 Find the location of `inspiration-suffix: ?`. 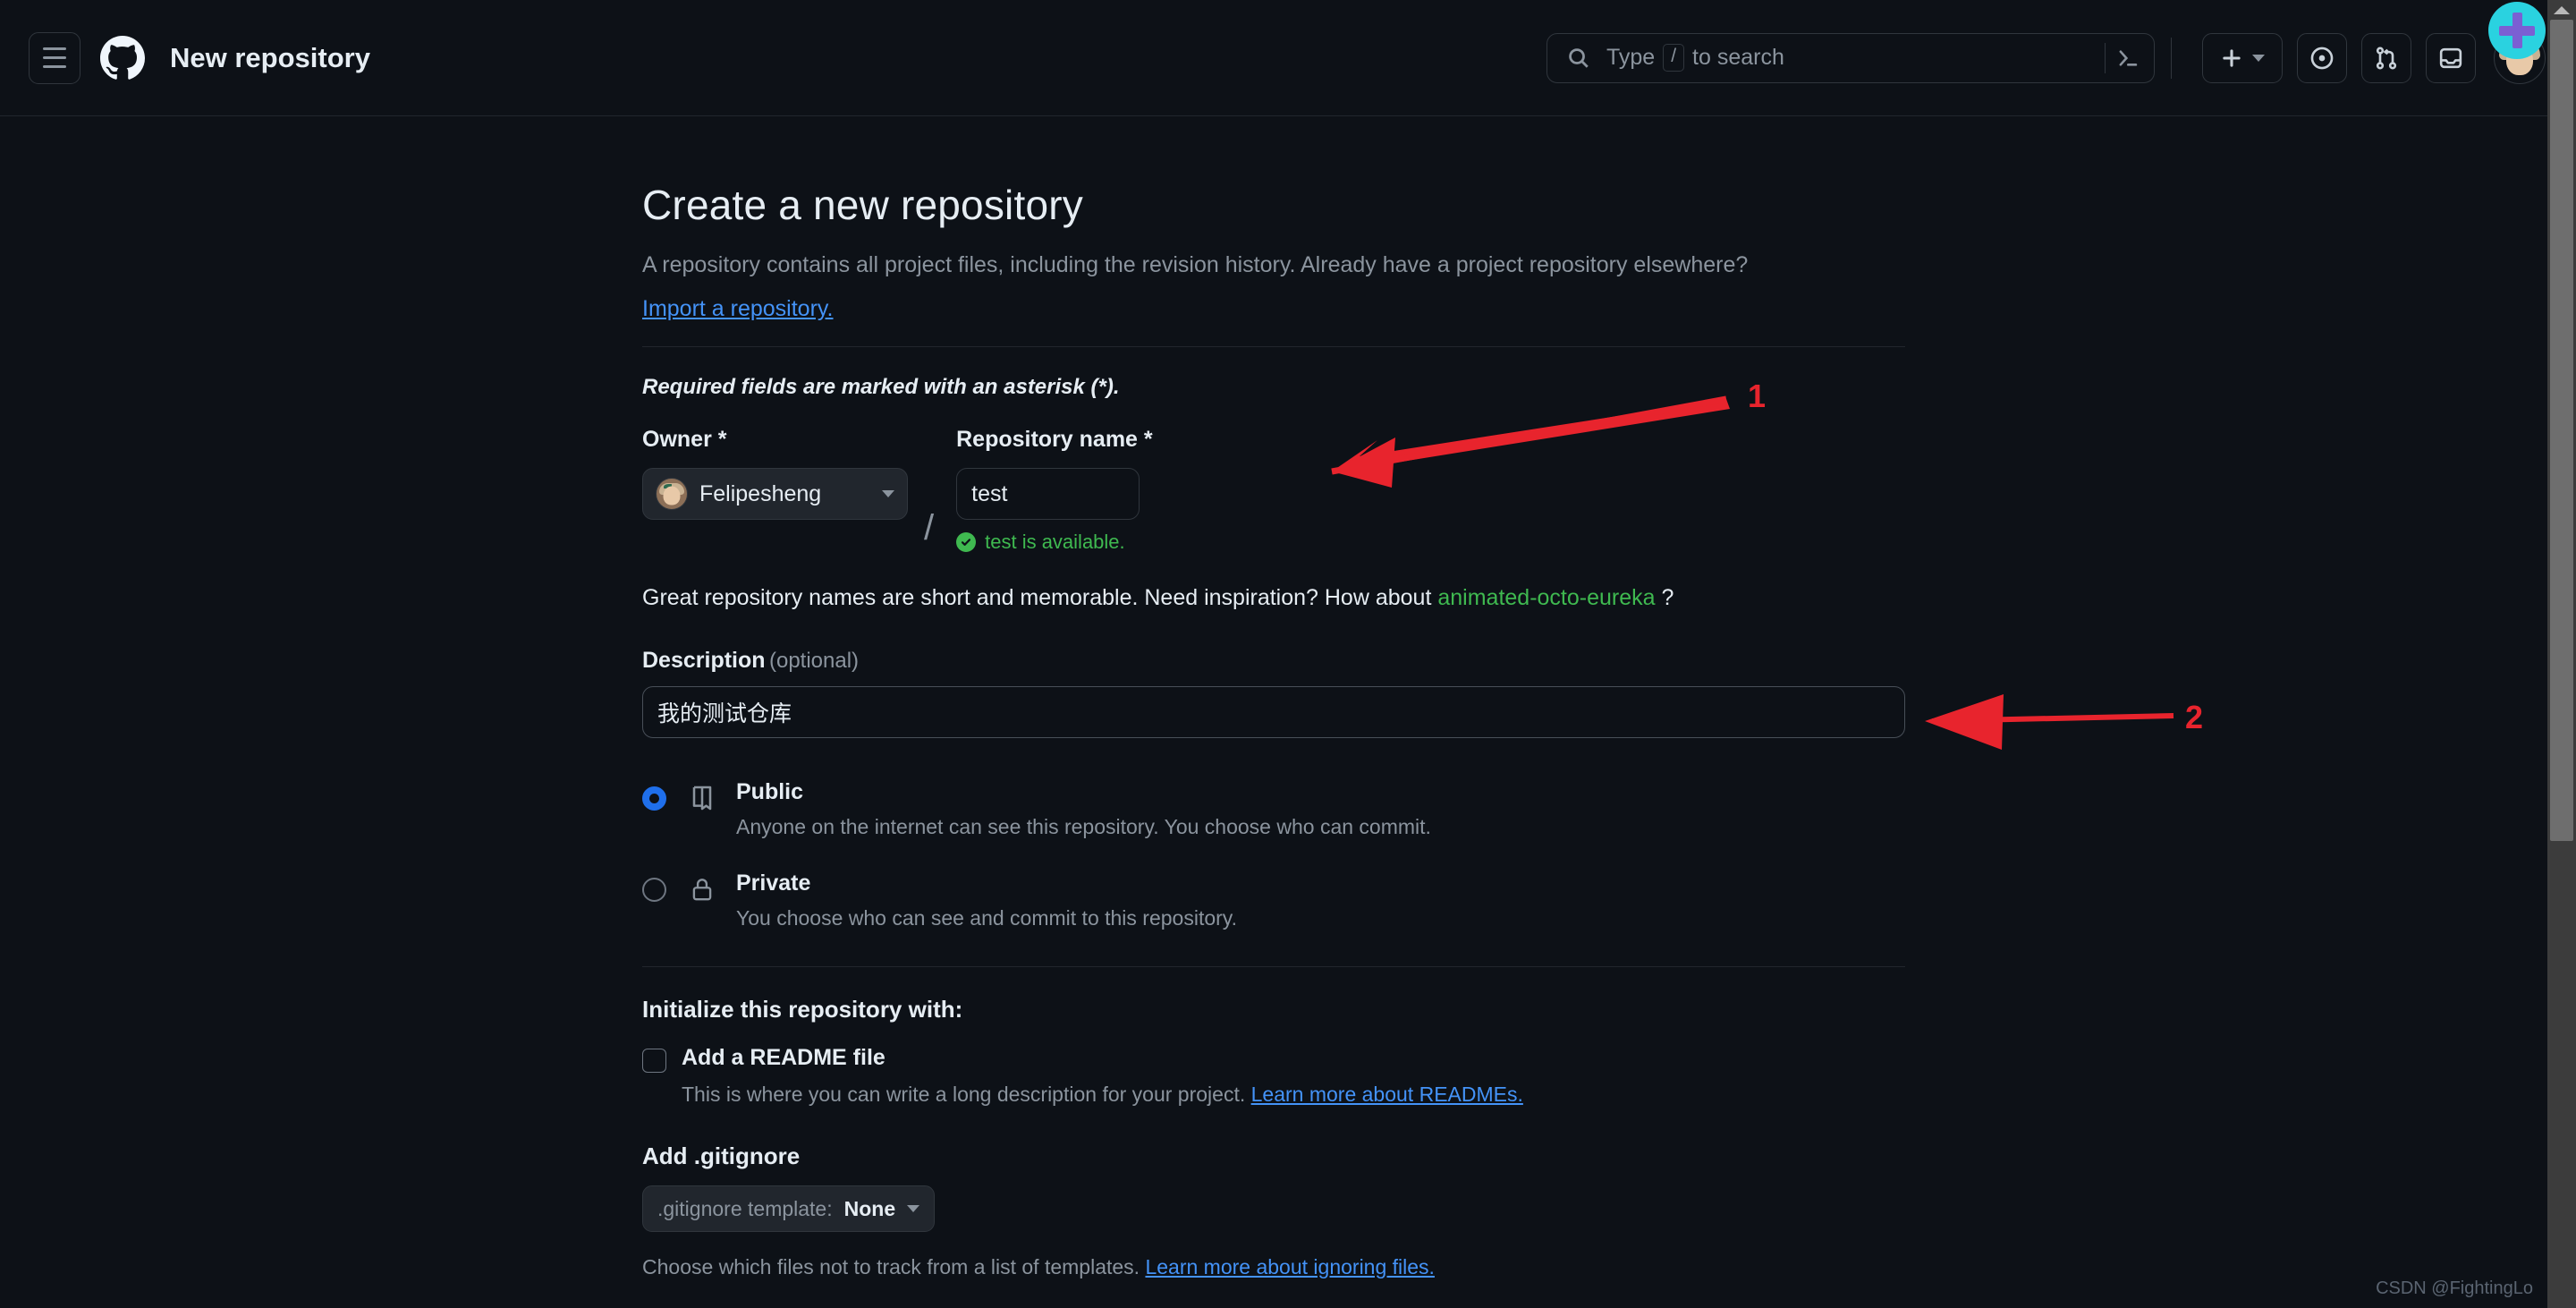

inspiration-suffix: ? is located at coordinates (1667, 598).